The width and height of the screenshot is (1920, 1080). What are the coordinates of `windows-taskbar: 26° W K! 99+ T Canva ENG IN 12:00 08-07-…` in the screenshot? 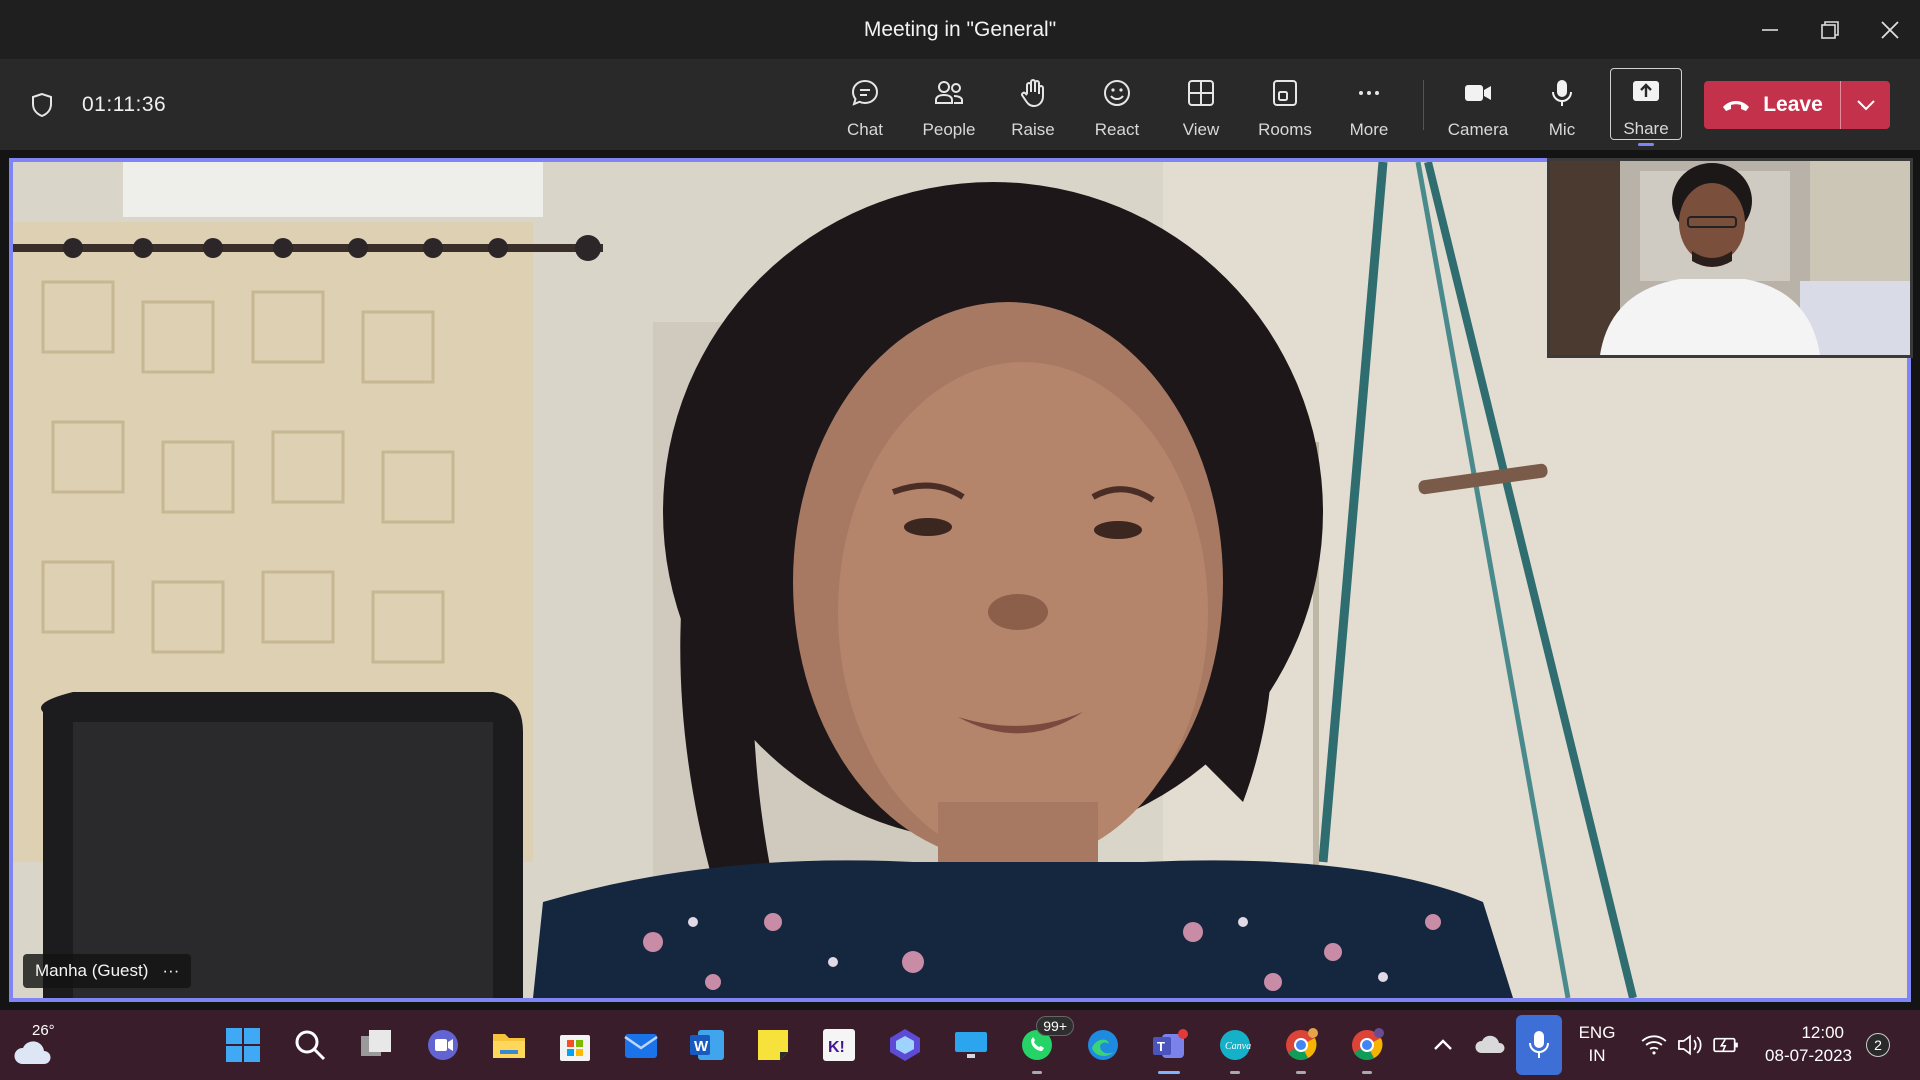 It's located at (960, 1045).